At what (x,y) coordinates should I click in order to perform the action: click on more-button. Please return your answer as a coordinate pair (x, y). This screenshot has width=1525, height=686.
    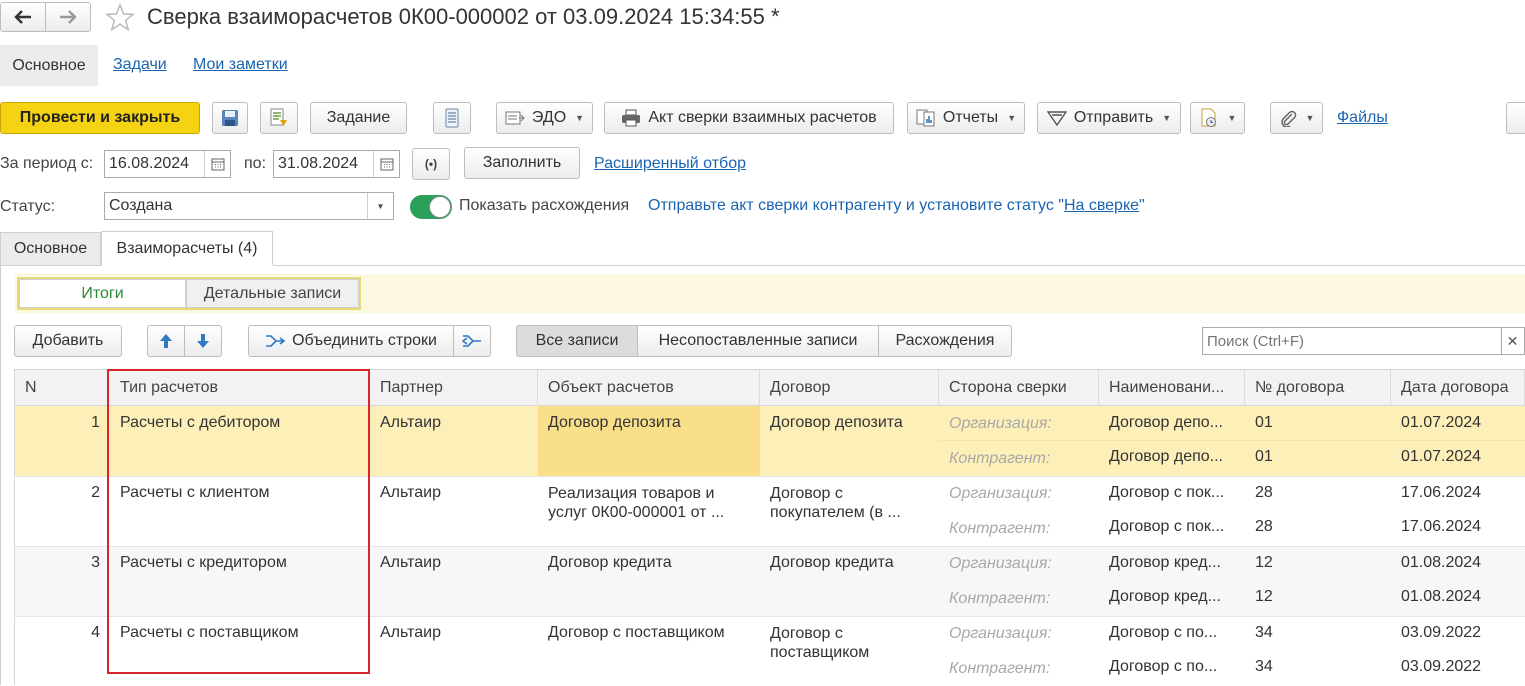
    Looking at the image, I should click on (1515, 118).